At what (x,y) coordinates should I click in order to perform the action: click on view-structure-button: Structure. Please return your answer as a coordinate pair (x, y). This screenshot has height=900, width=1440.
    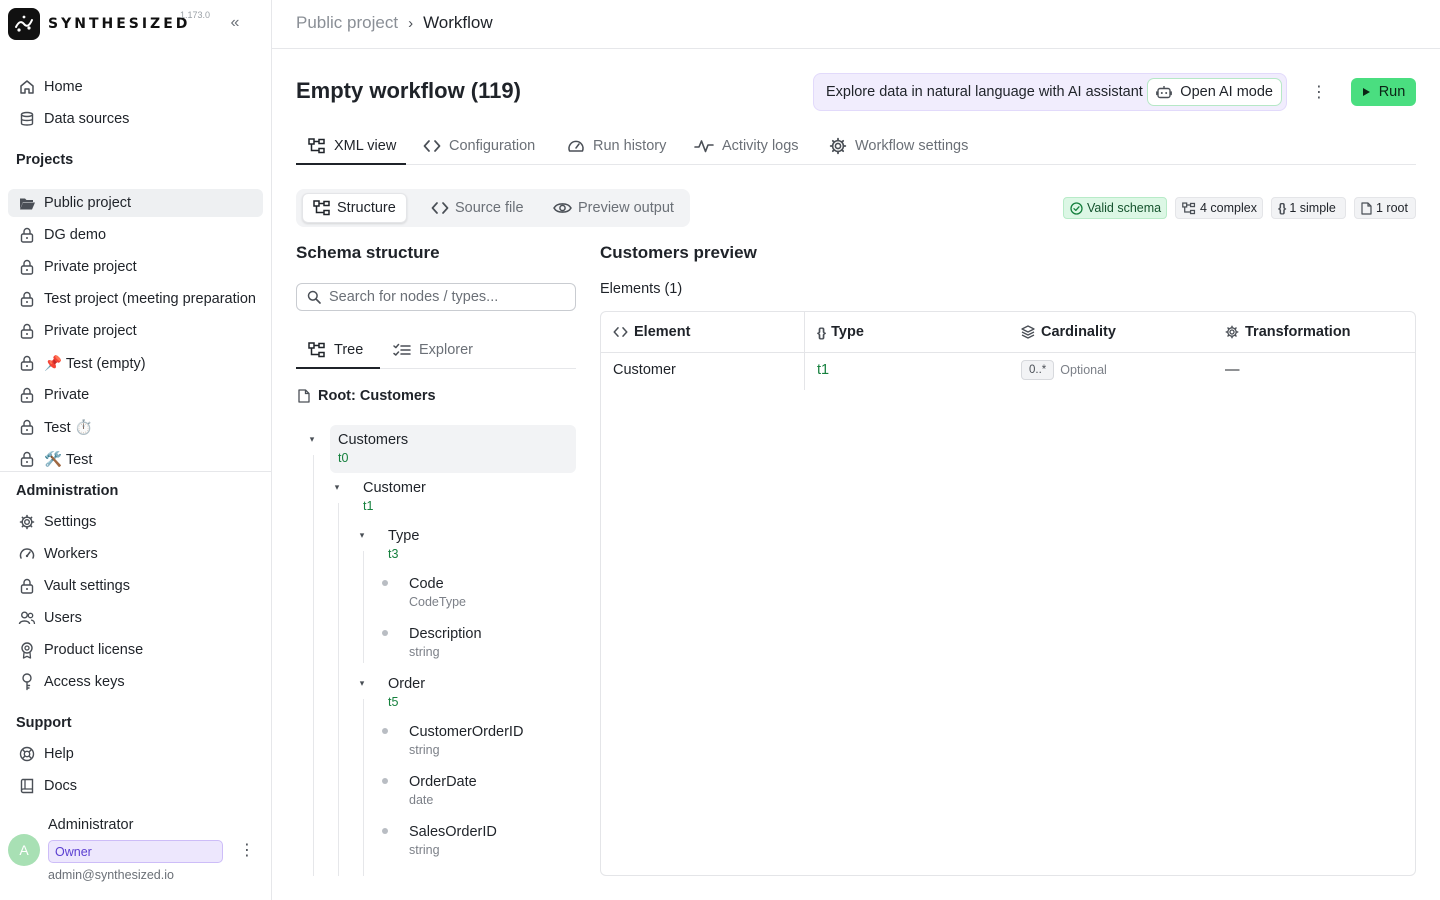
    Looking at the image, I should click on (354, 208).